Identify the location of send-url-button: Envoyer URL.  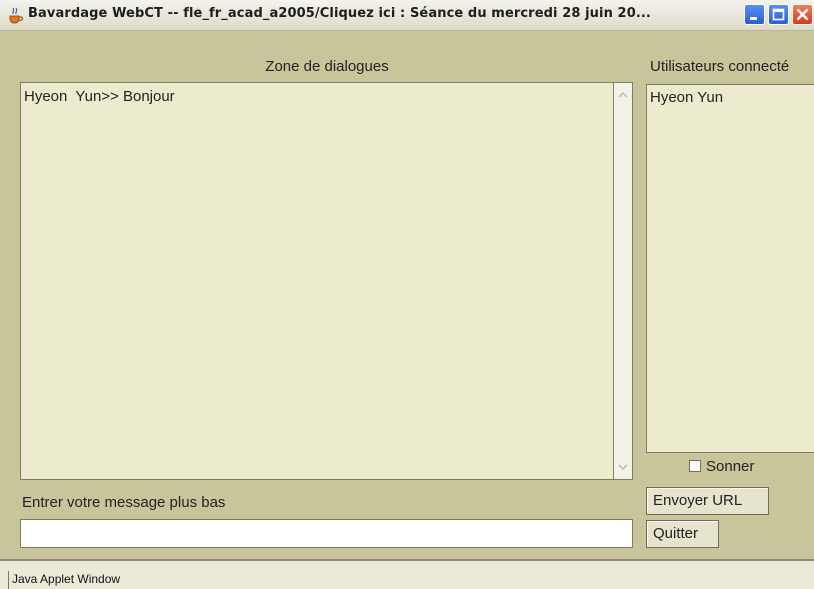
(707, 501).